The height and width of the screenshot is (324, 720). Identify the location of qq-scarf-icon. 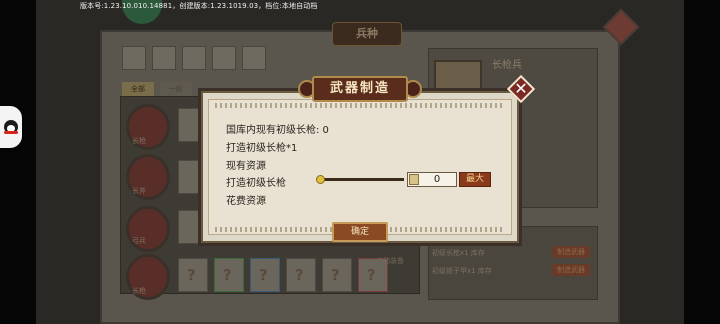
(11, 132).